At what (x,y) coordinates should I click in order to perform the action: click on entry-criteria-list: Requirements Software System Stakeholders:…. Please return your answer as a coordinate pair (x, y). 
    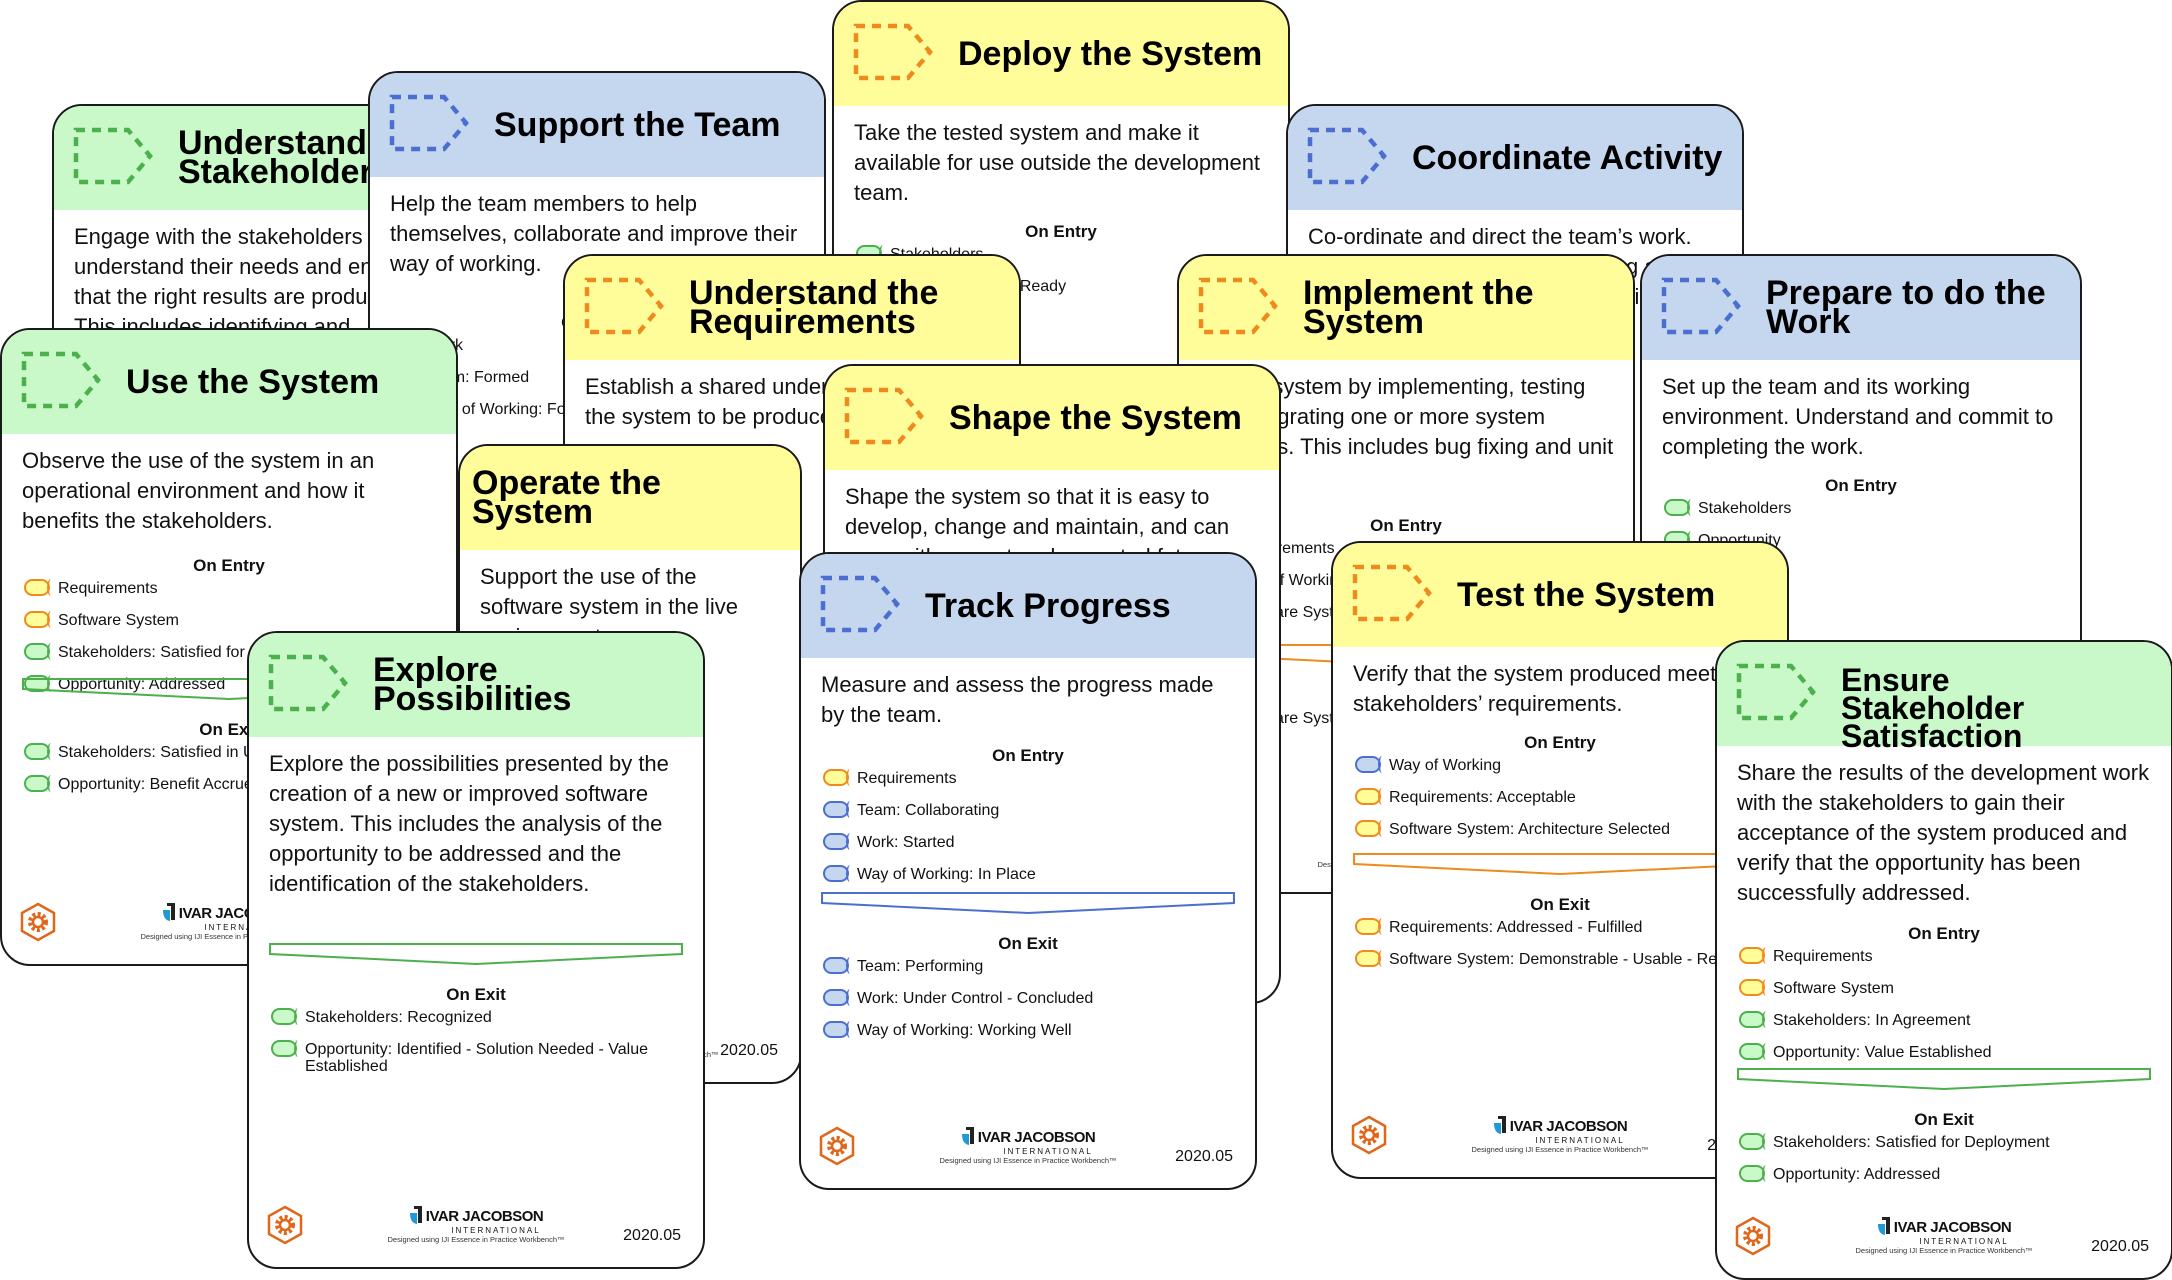
    Looking at the image, I should click on (1948, 1011).